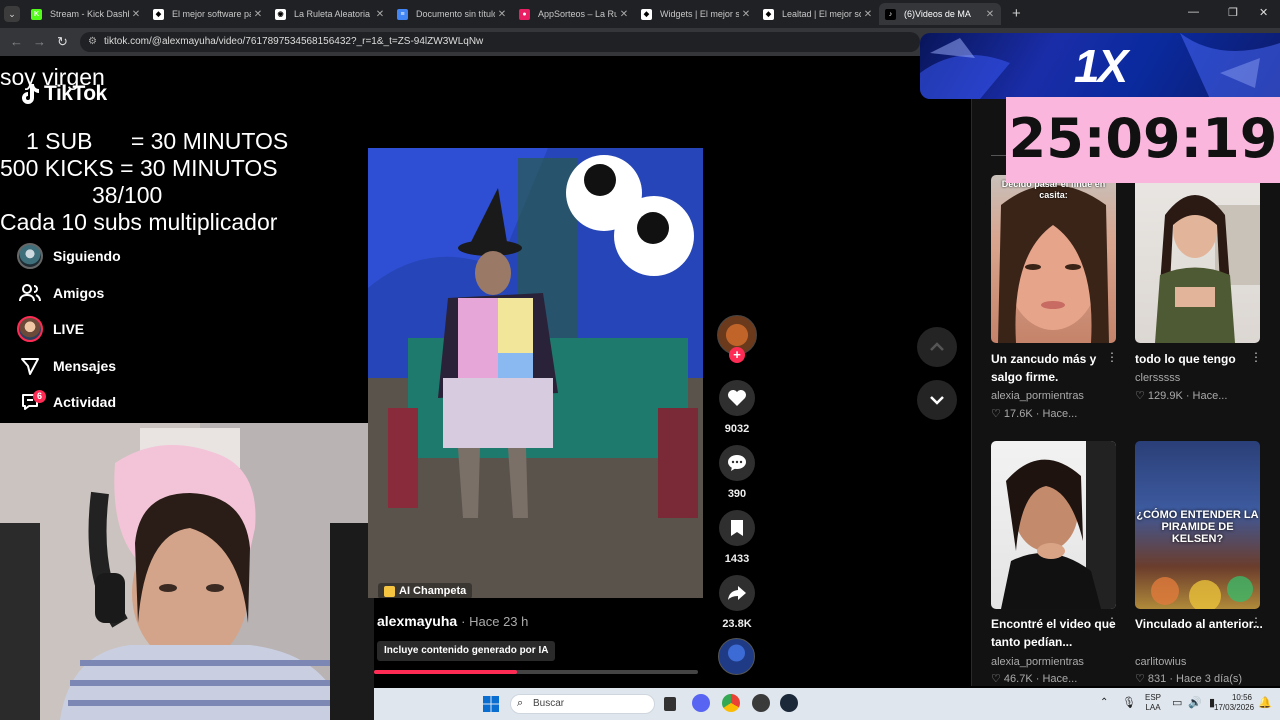  I want to click on like-count: 9032, so click(737, 429).